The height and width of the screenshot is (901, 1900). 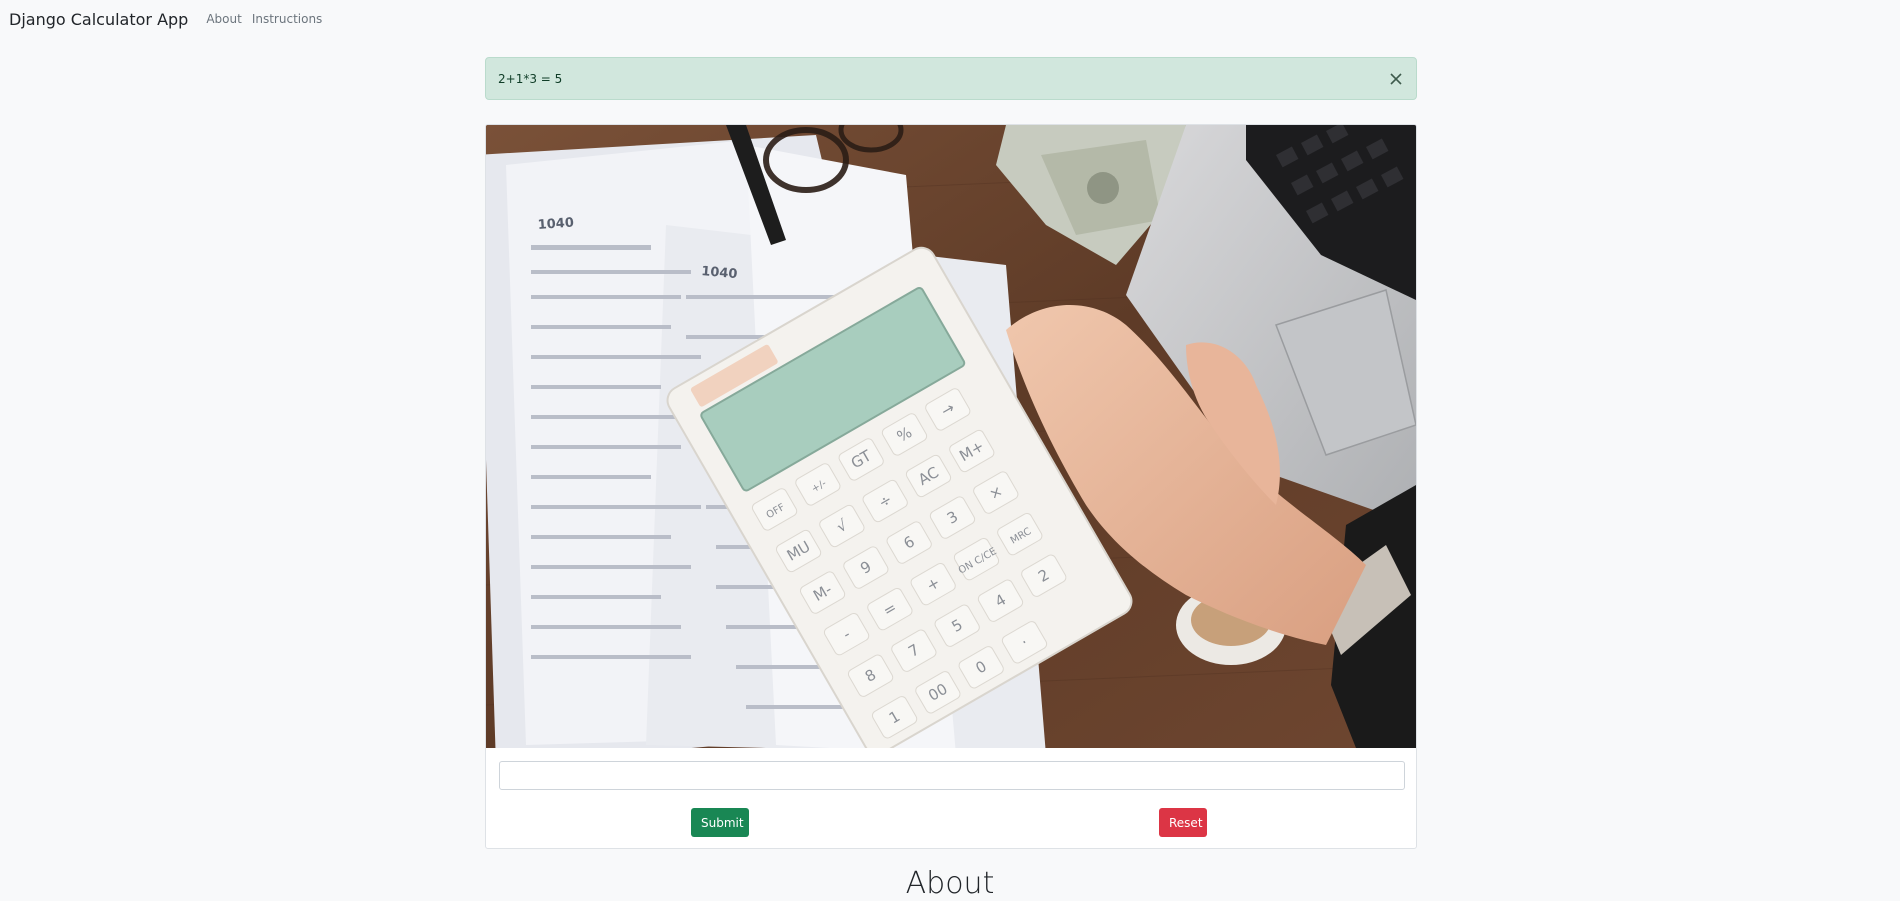 I want to click on nav-link-about: About, so click(x=223, y=19).